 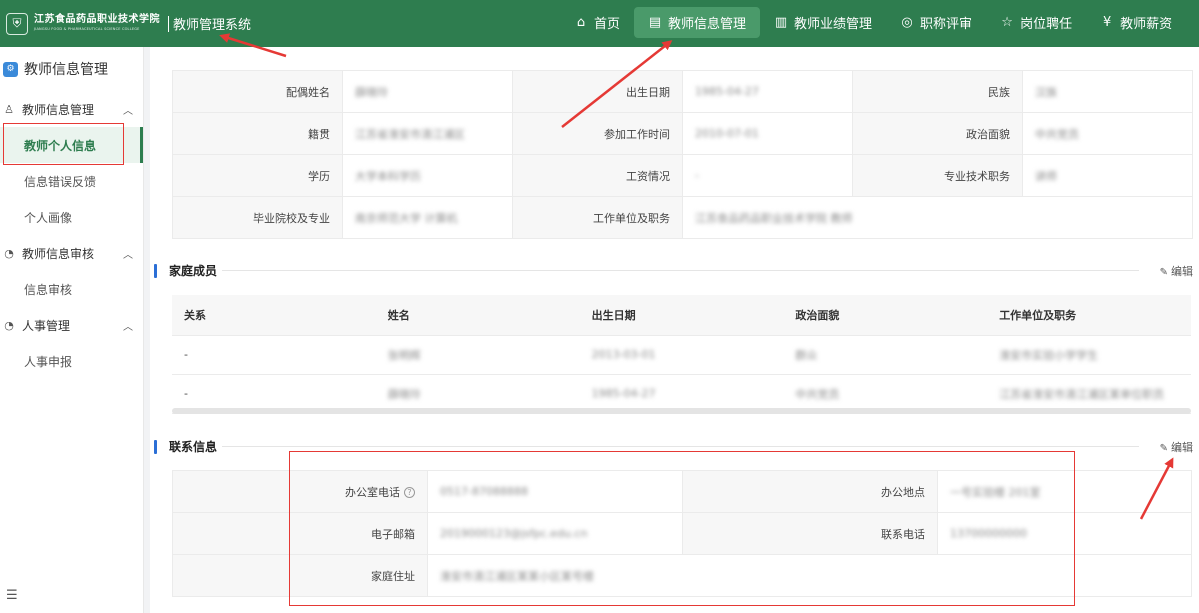 I want to click on sidebar-header: ⚙ 教师信息管理, so click(x=71, y=69).